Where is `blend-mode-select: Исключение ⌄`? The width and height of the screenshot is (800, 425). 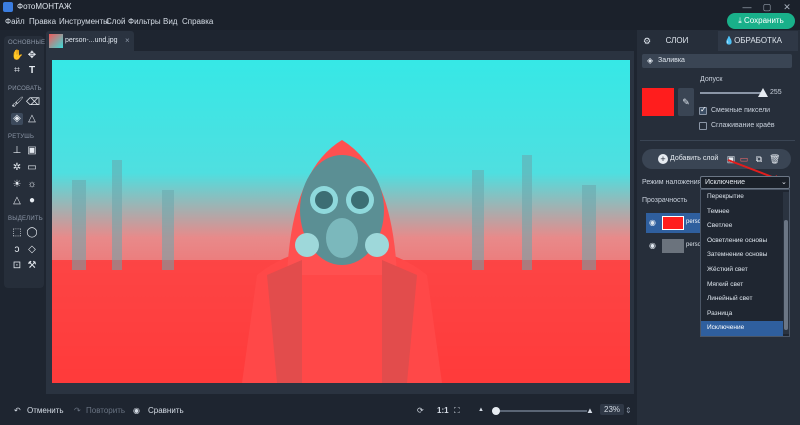
blend-mode-select: Исключение ⌄ is located at coordinates (745, 182).